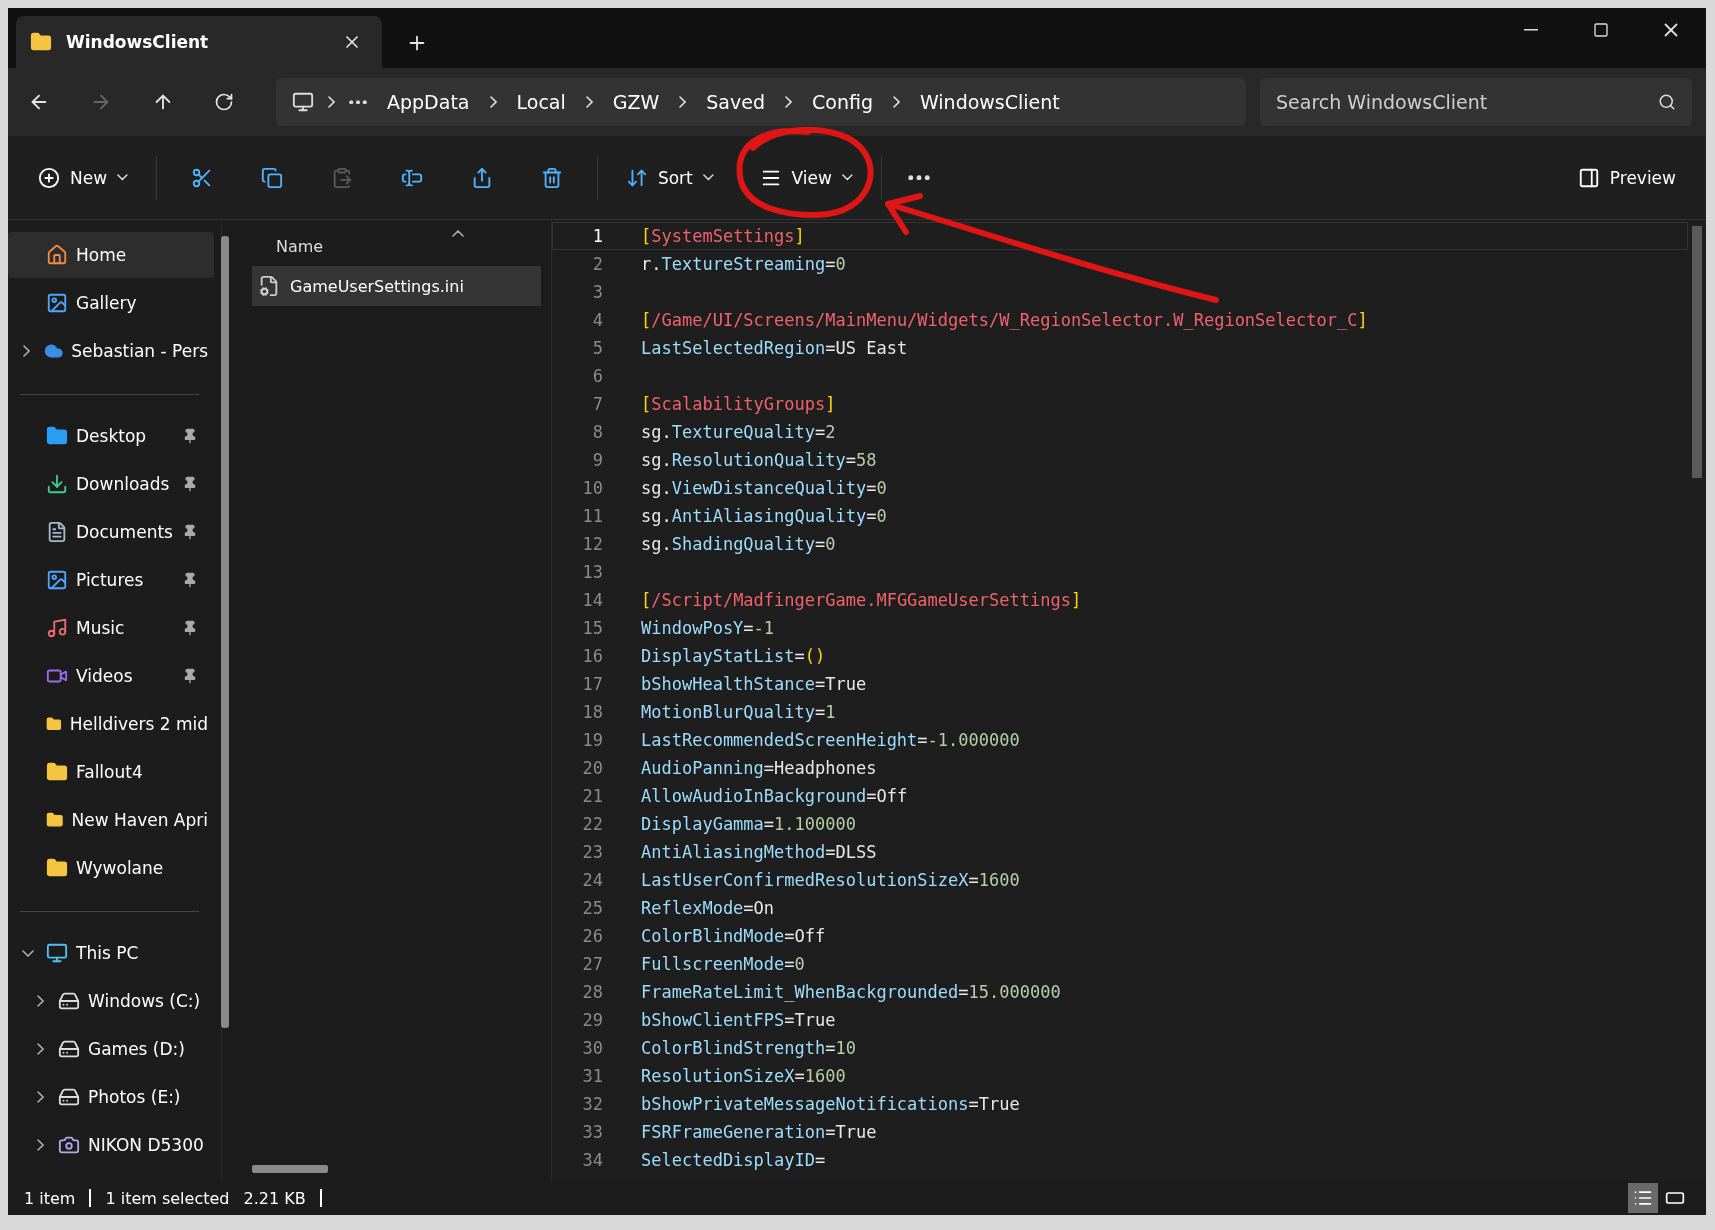 The image size is (1715, 1230). I want to click on line-number: 2, so click(597, 264).